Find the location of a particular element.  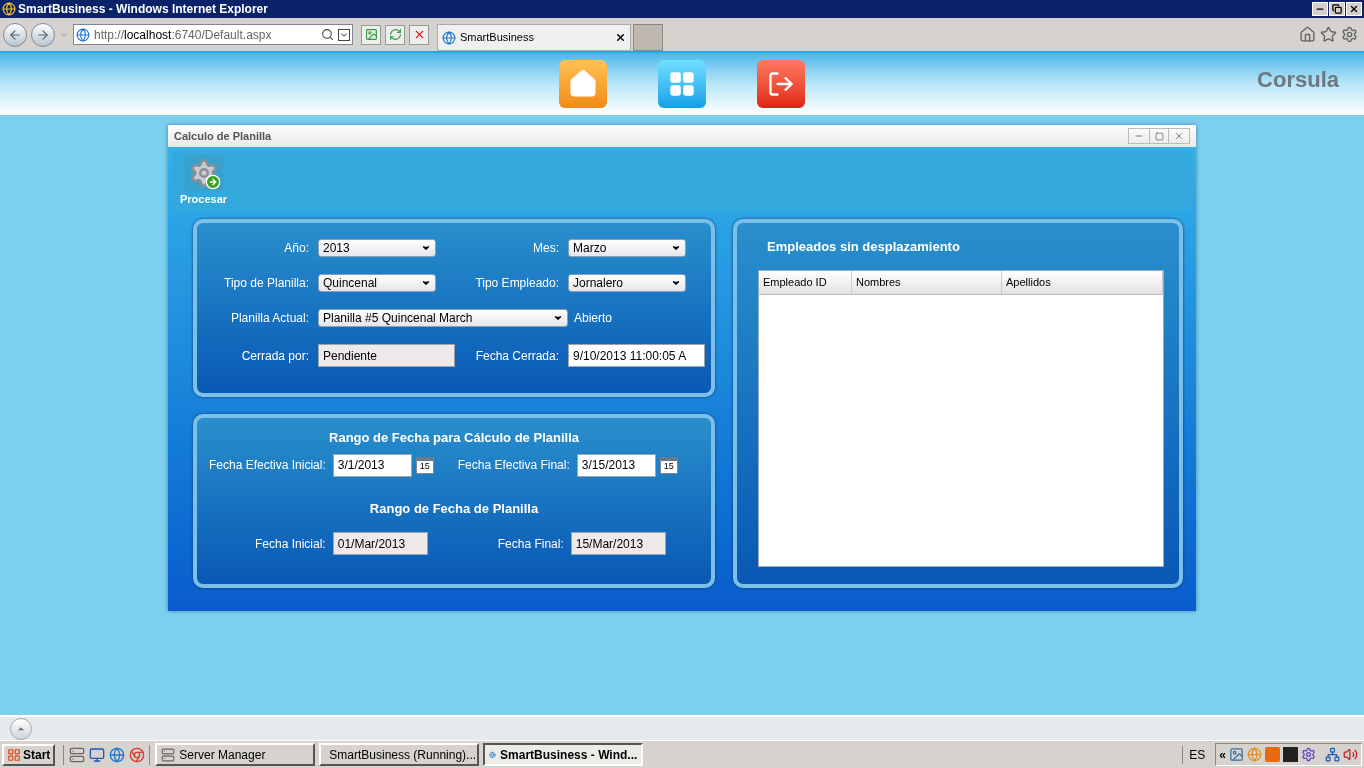

language-indicator: ES is located at coordinates (1197, 754).